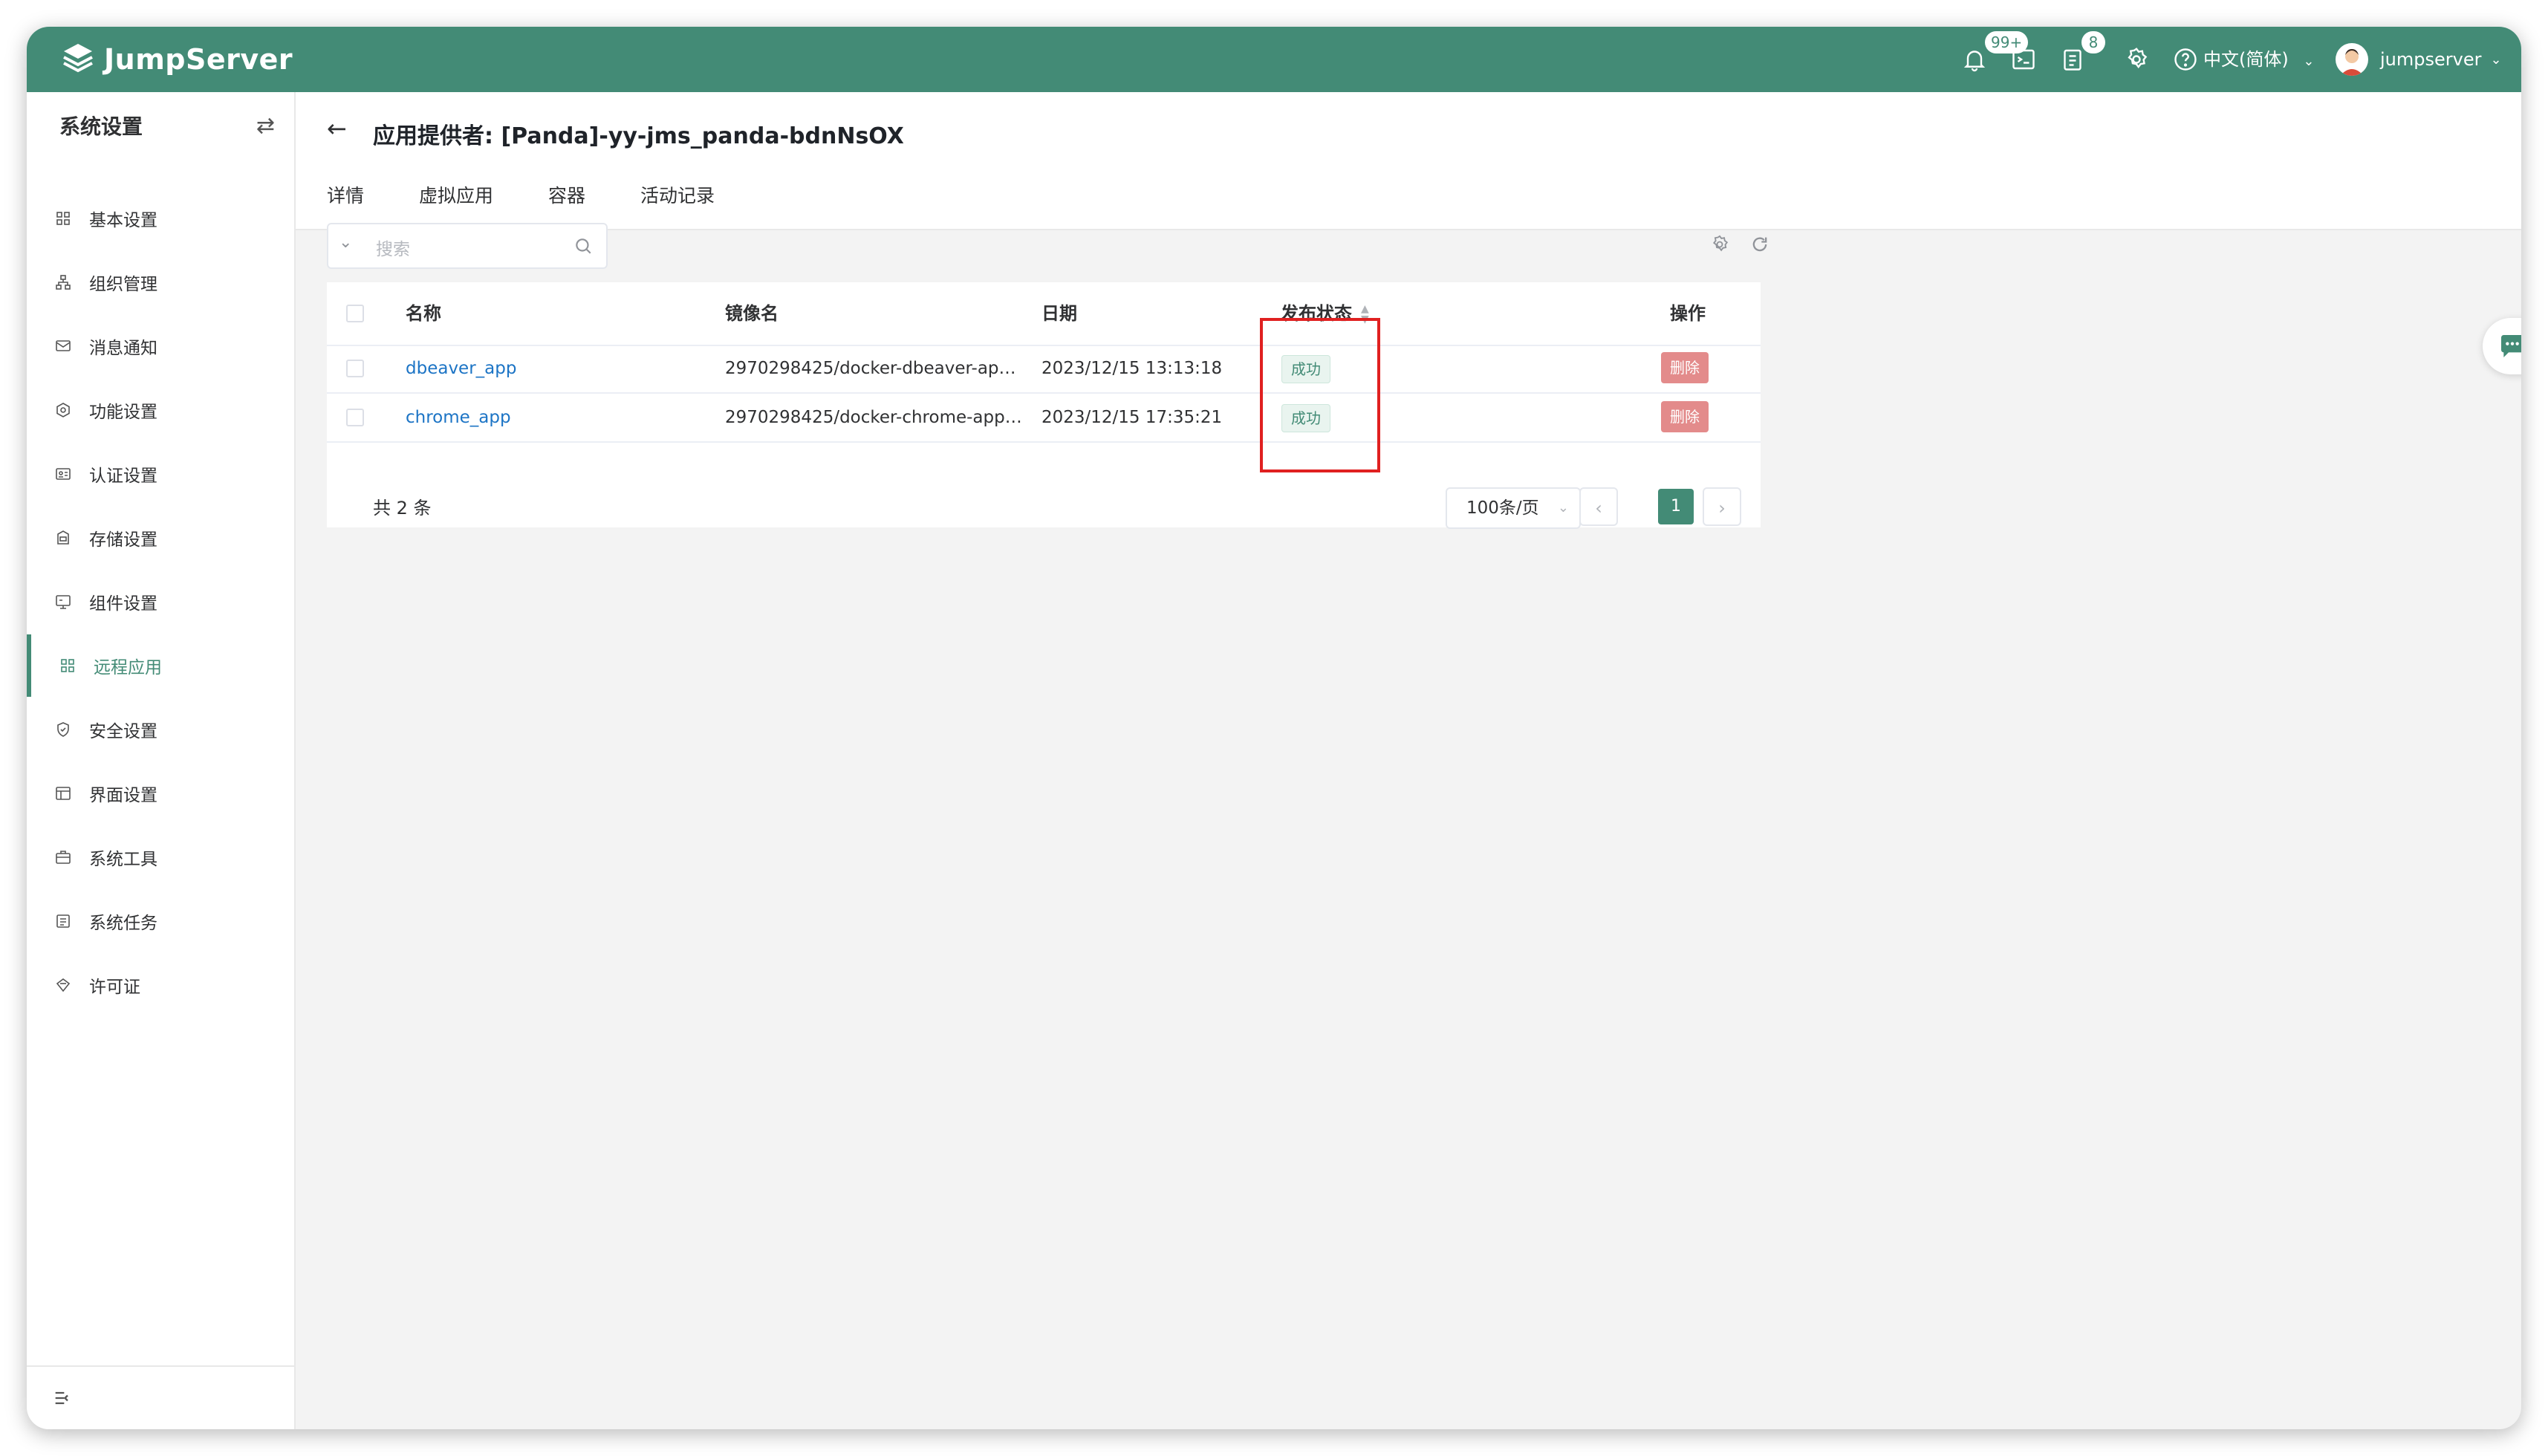 The width and height of the screenshot is (2548, 1456). Describe the element at coordinates (63, 793) in the screenshot. I see `layout-icon` at that location.